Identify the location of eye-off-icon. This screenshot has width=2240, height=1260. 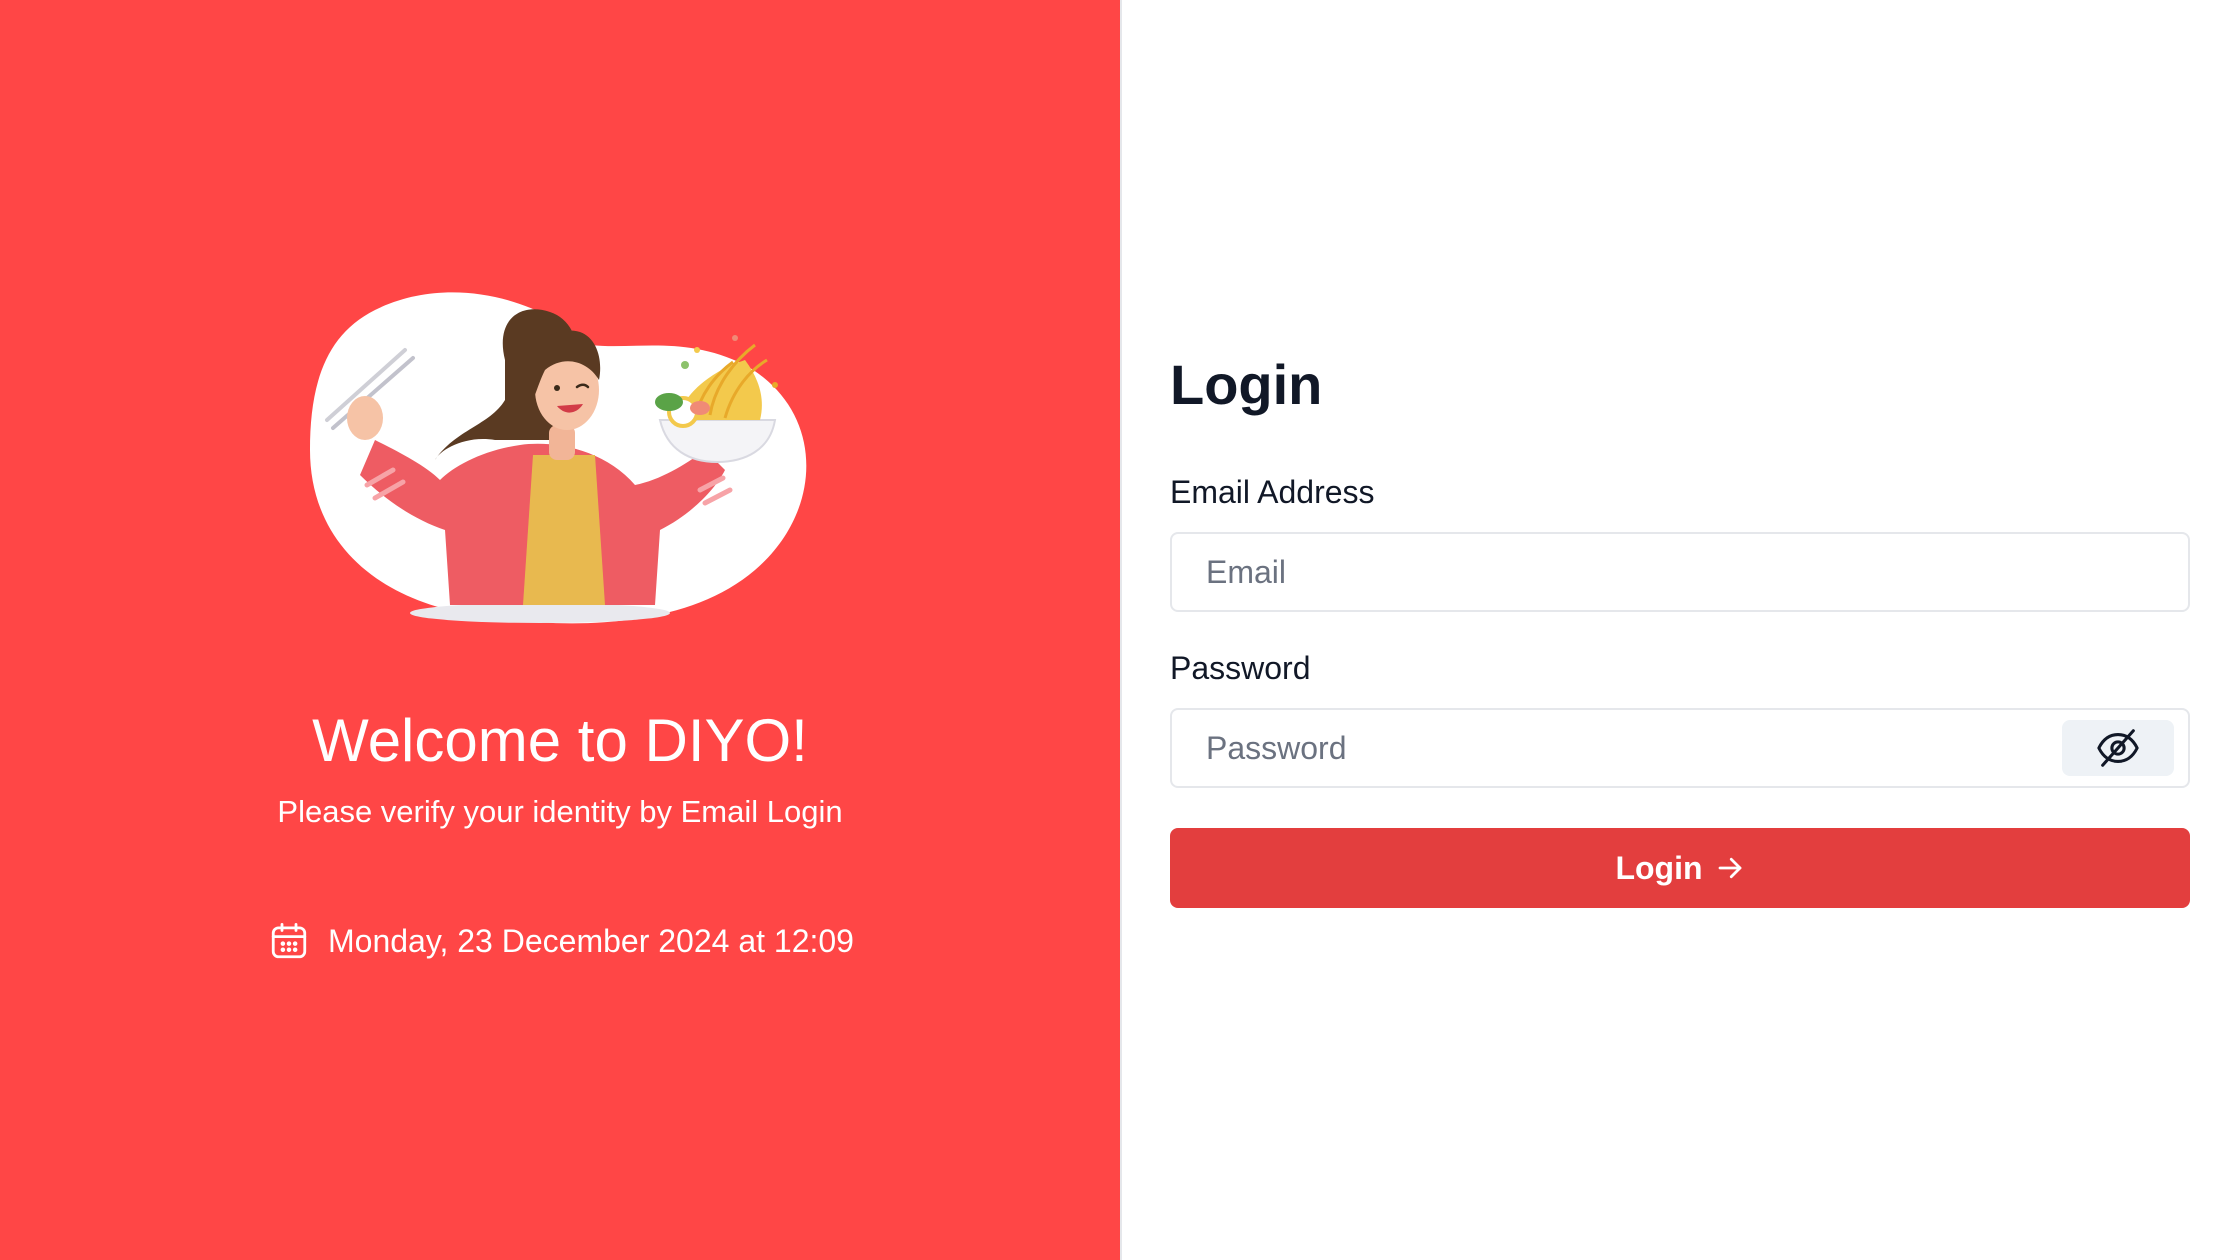
(2118, 748).